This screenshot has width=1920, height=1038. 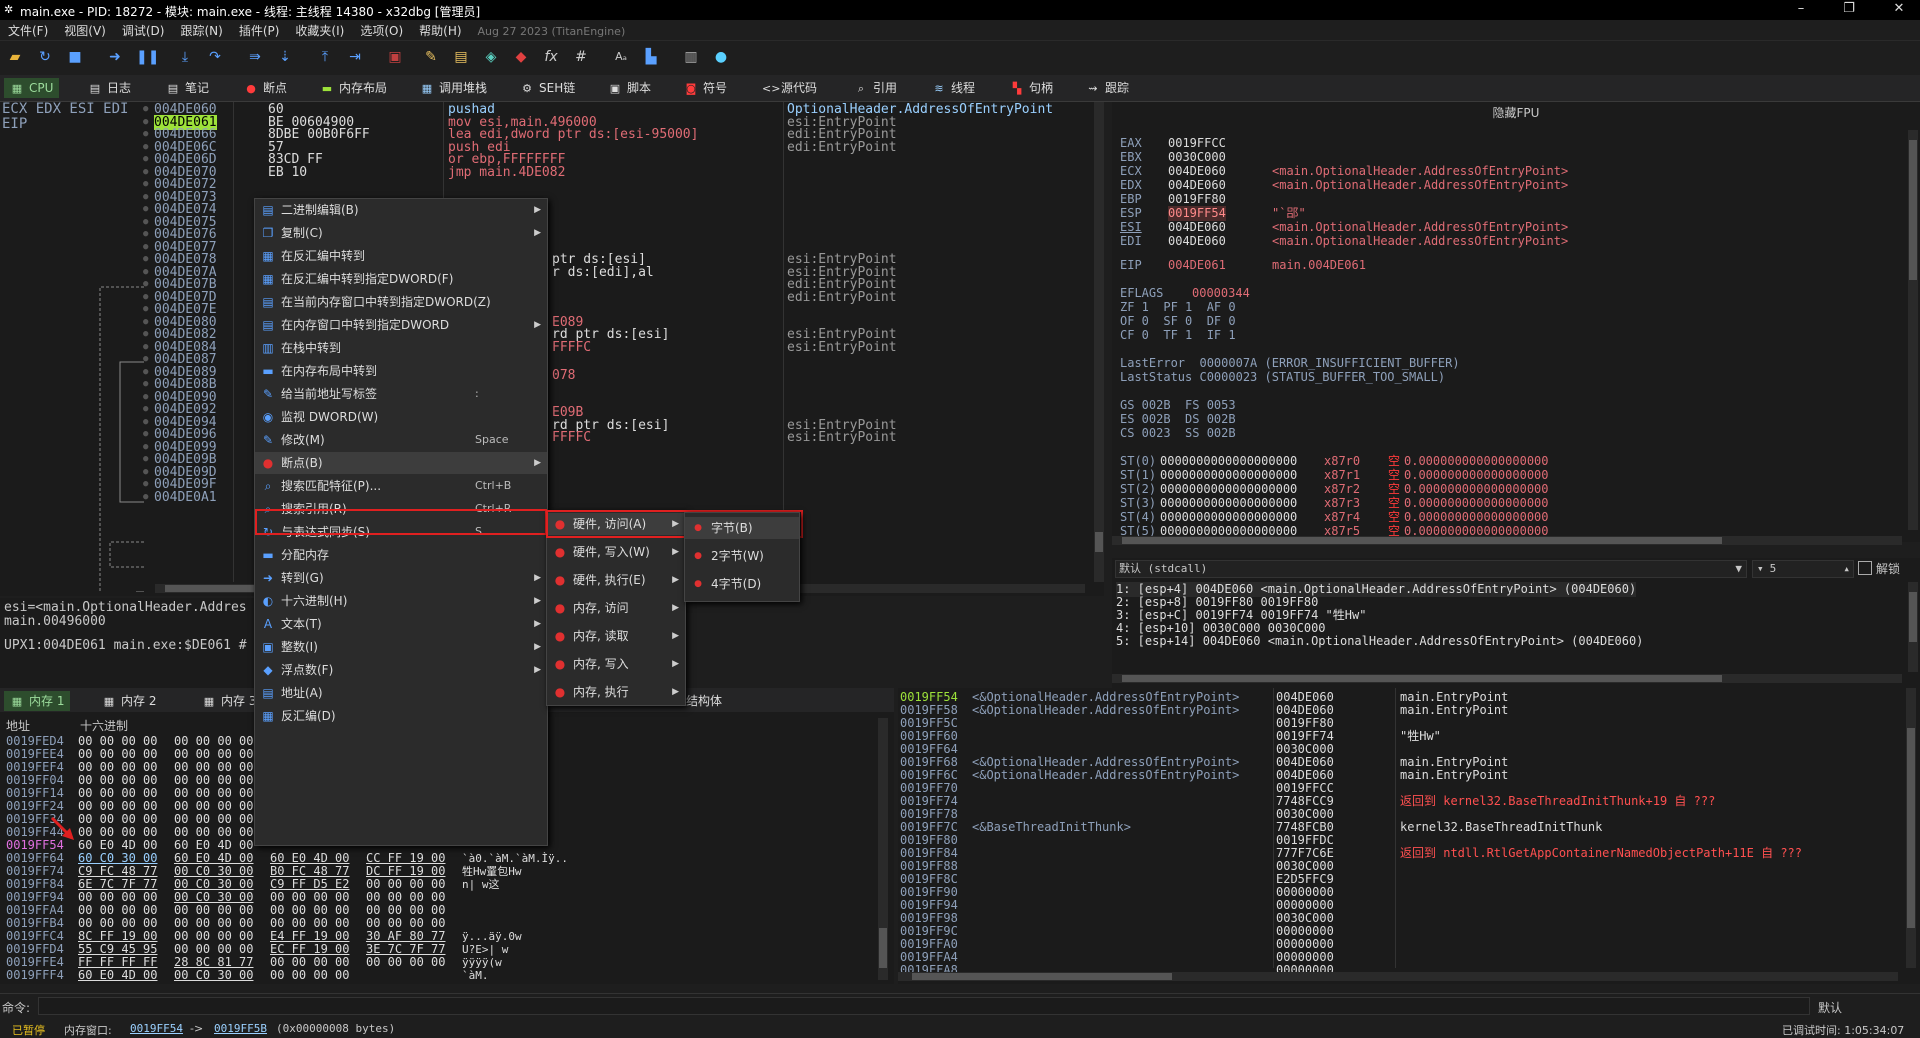 I want to click on context-menu-item: ▣ 整数(I) ▶, so click(x=401, y=647).